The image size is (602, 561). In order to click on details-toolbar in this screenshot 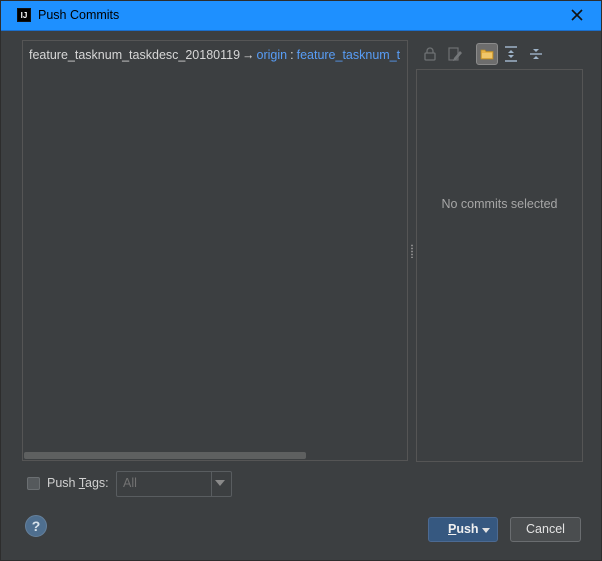, I will do `click(494, 55)`.